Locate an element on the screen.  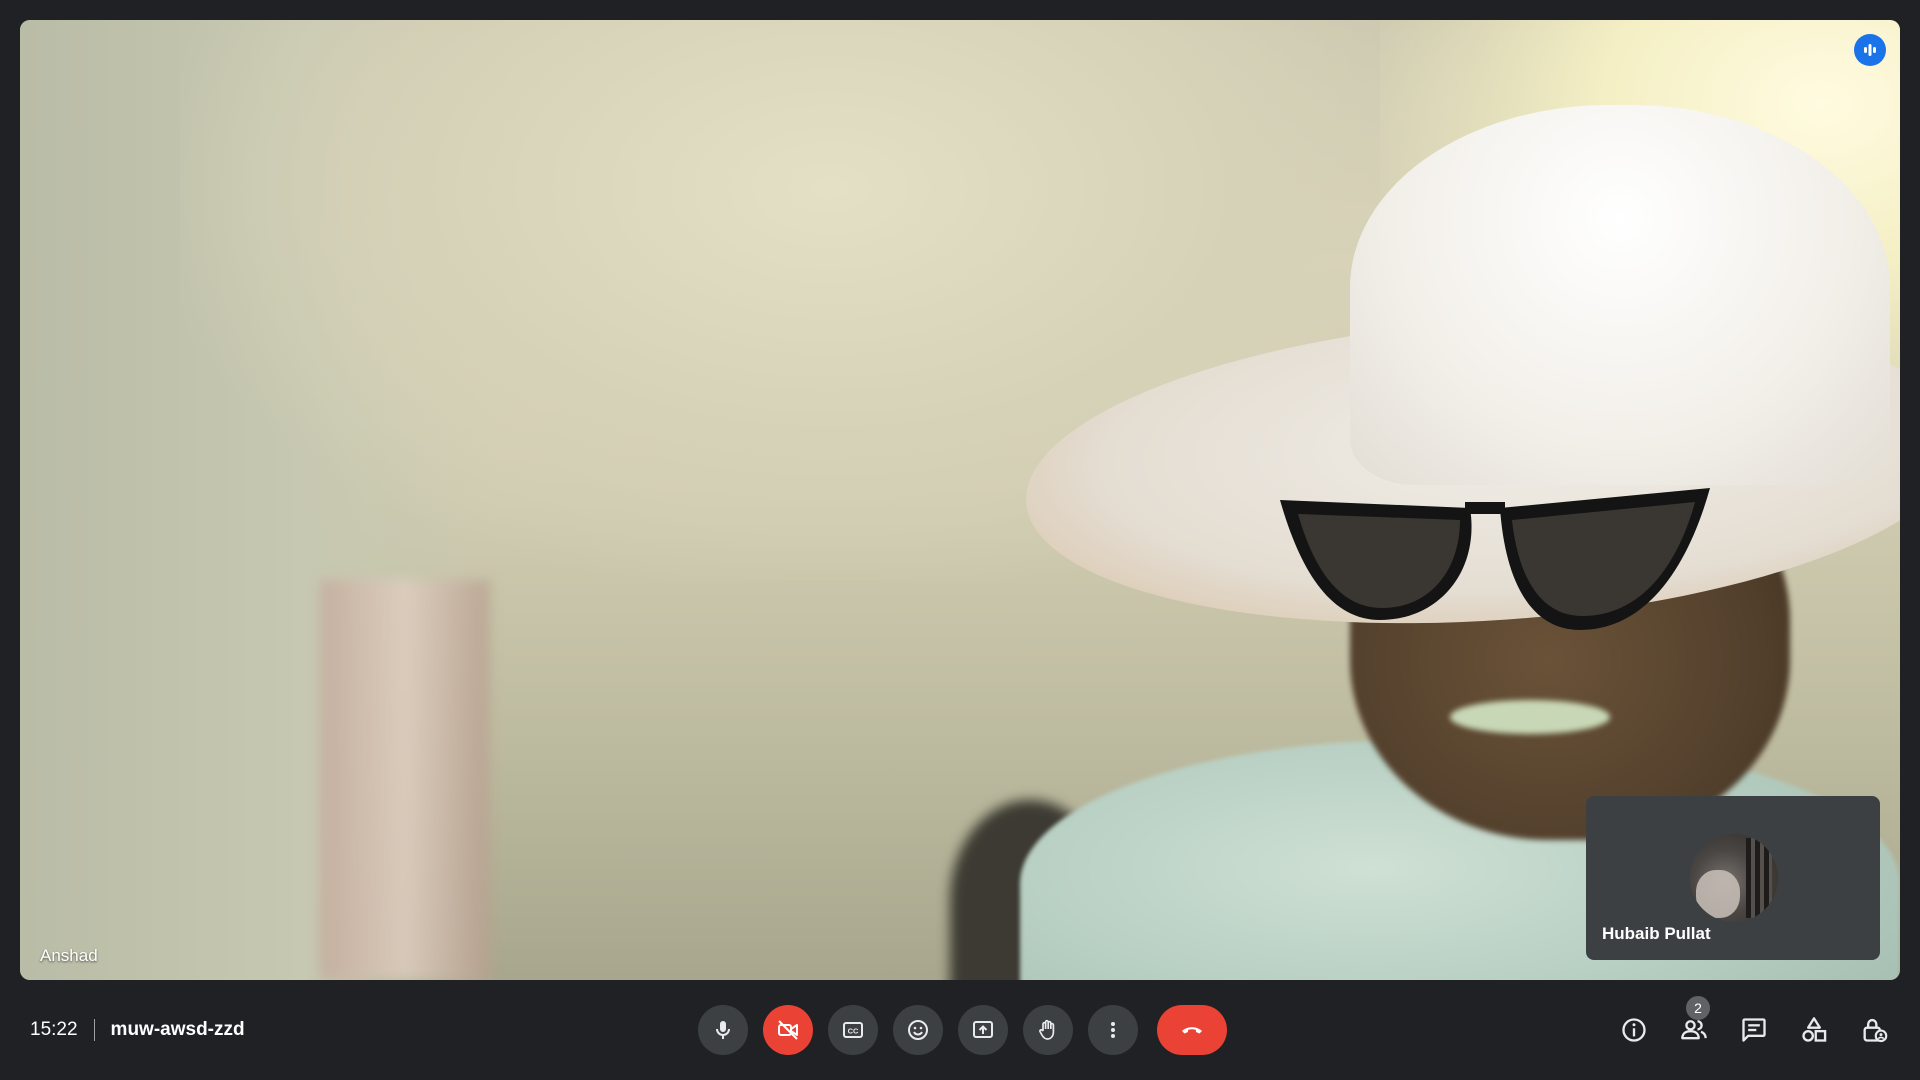
present-button is located at coordinates (983, 1030).